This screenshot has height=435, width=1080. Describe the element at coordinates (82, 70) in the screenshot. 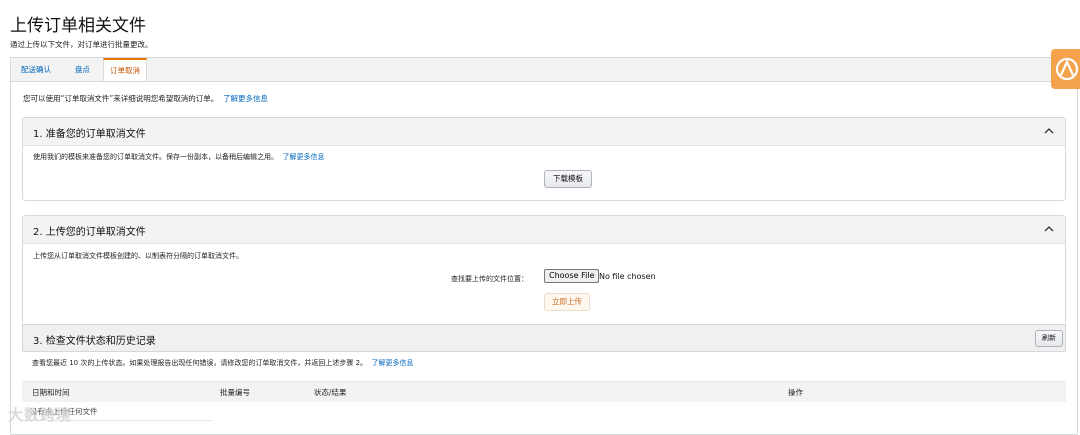

I see `tab-inventory: 盘点` at that location.